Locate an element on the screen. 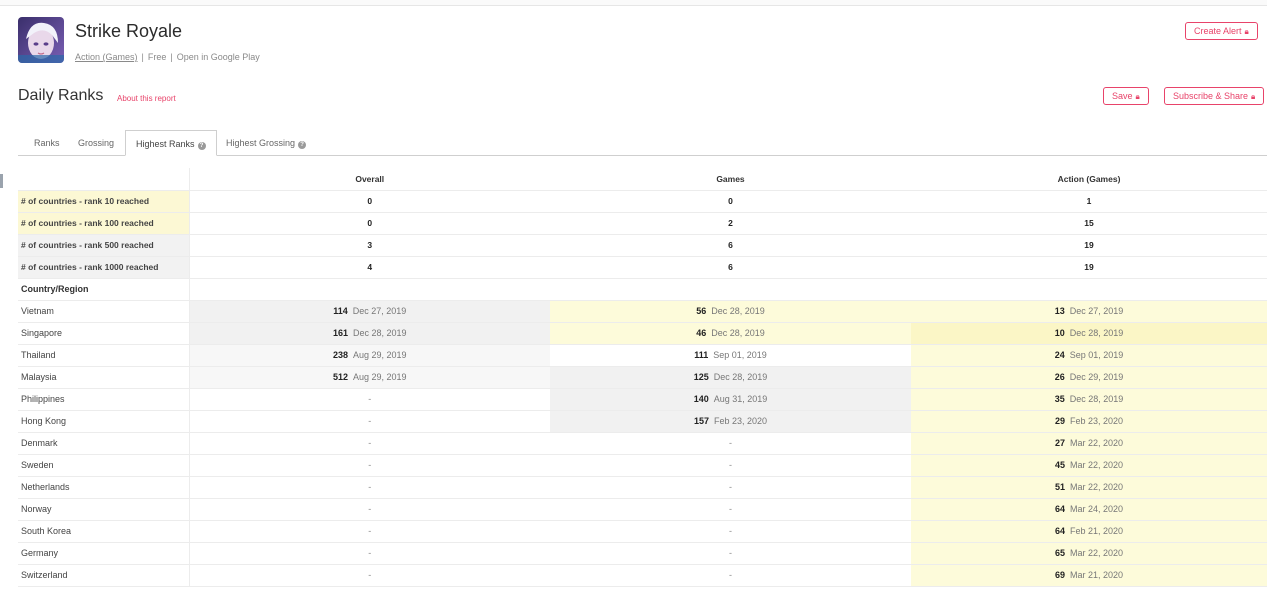  summary-label: # of countries - rank 100 reached is located at coordinates (104, 223).